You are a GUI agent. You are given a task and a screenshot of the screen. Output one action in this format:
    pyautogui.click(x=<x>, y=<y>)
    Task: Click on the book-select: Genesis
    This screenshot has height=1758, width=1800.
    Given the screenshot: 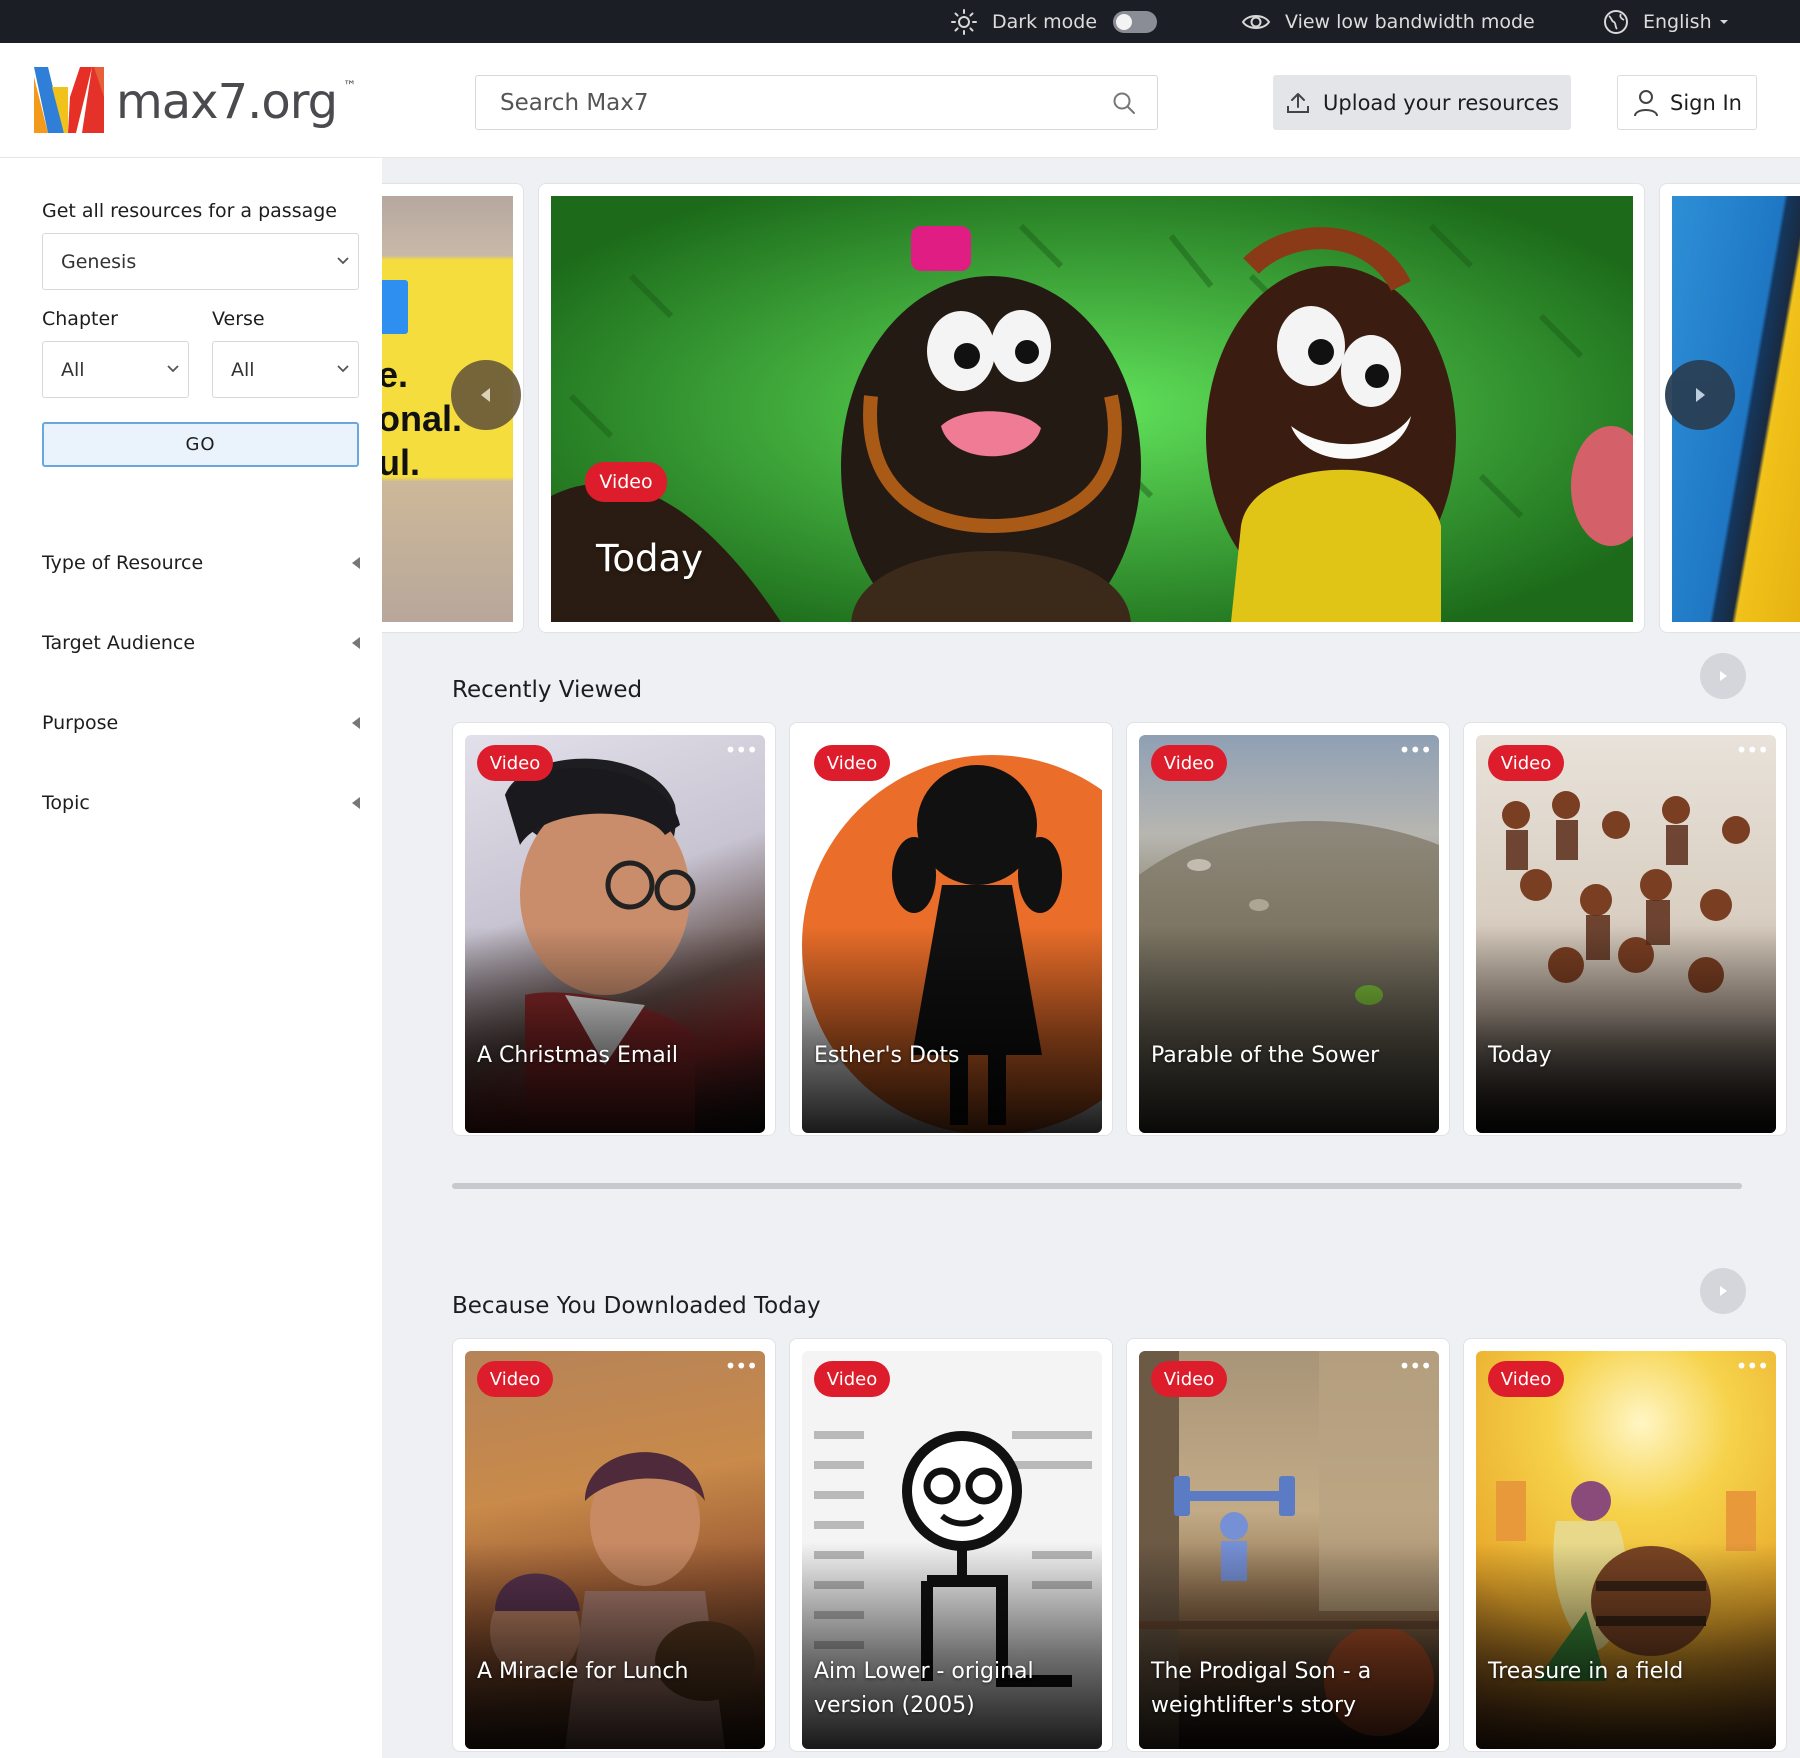 What is the action you would take?
    pyautogui.click(x=200, y=261)
    